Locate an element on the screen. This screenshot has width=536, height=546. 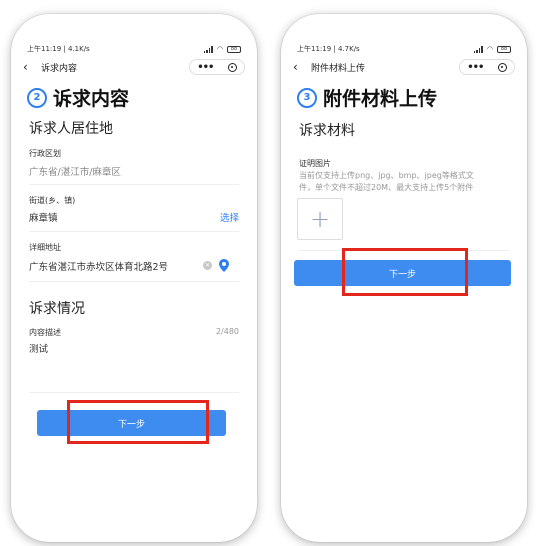
upload-image-button: + is located at coordinates (320, 219).